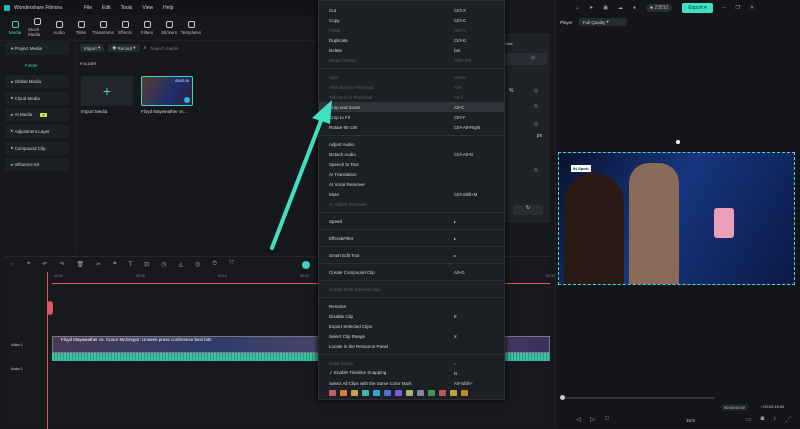 This screenshot has height=429, width=800. I want to click on arrow-head, so click(322, 112).